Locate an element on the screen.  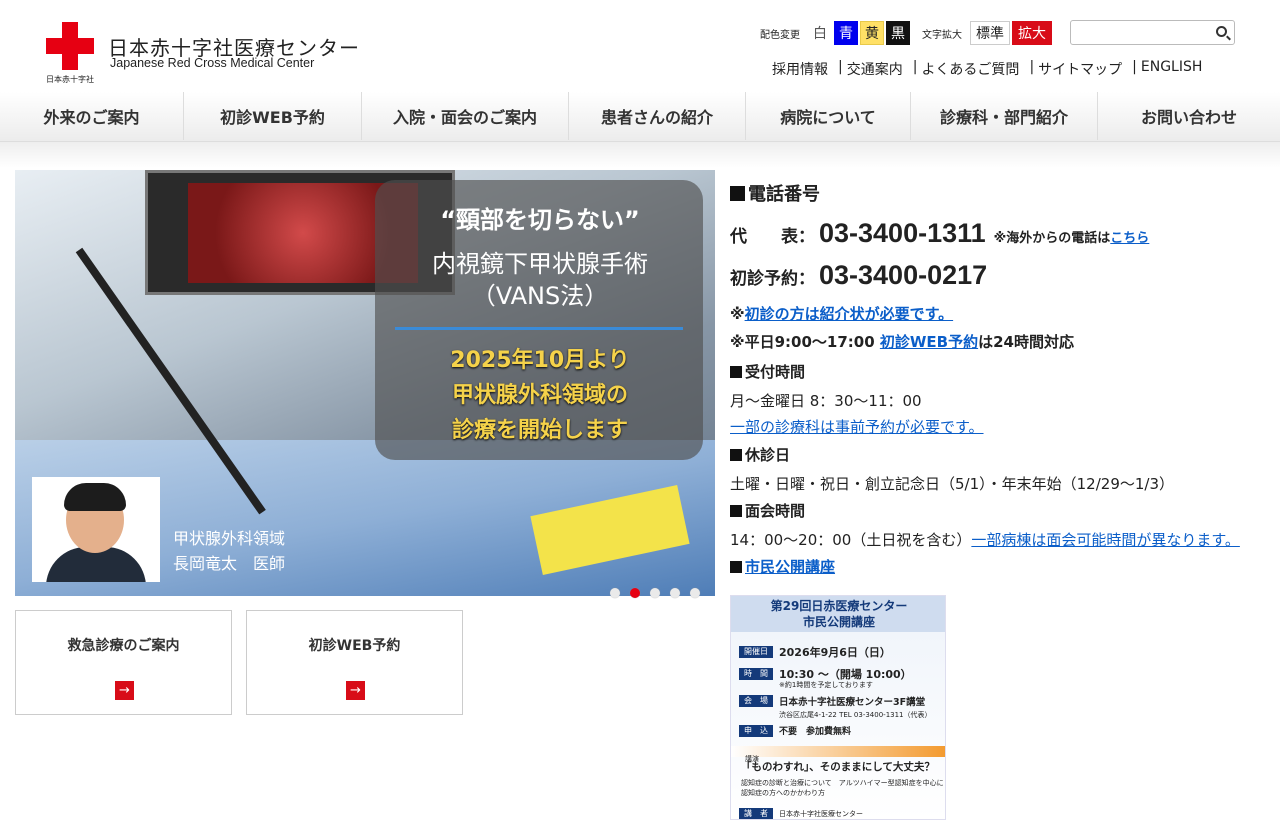
nav-referral: 患者さんの紹介 is located at coordinates (657, 116).